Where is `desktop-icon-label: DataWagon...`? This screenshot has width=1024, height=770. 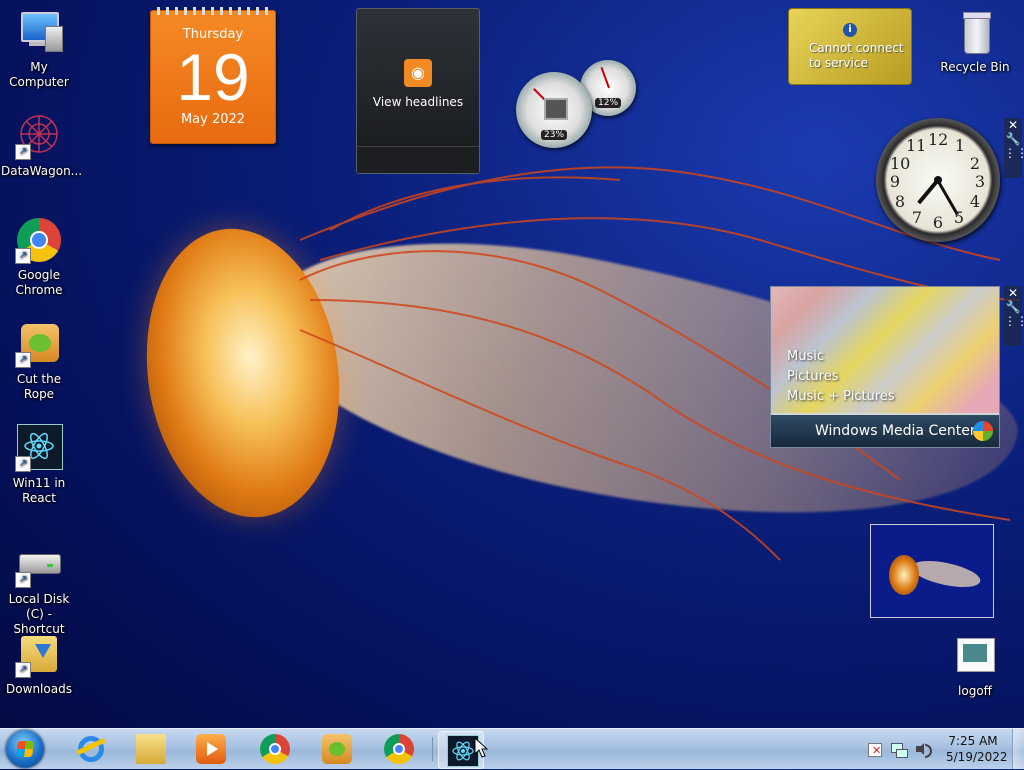 desktop-icon-label: DataWagon... is located at coordinates (42, 171).